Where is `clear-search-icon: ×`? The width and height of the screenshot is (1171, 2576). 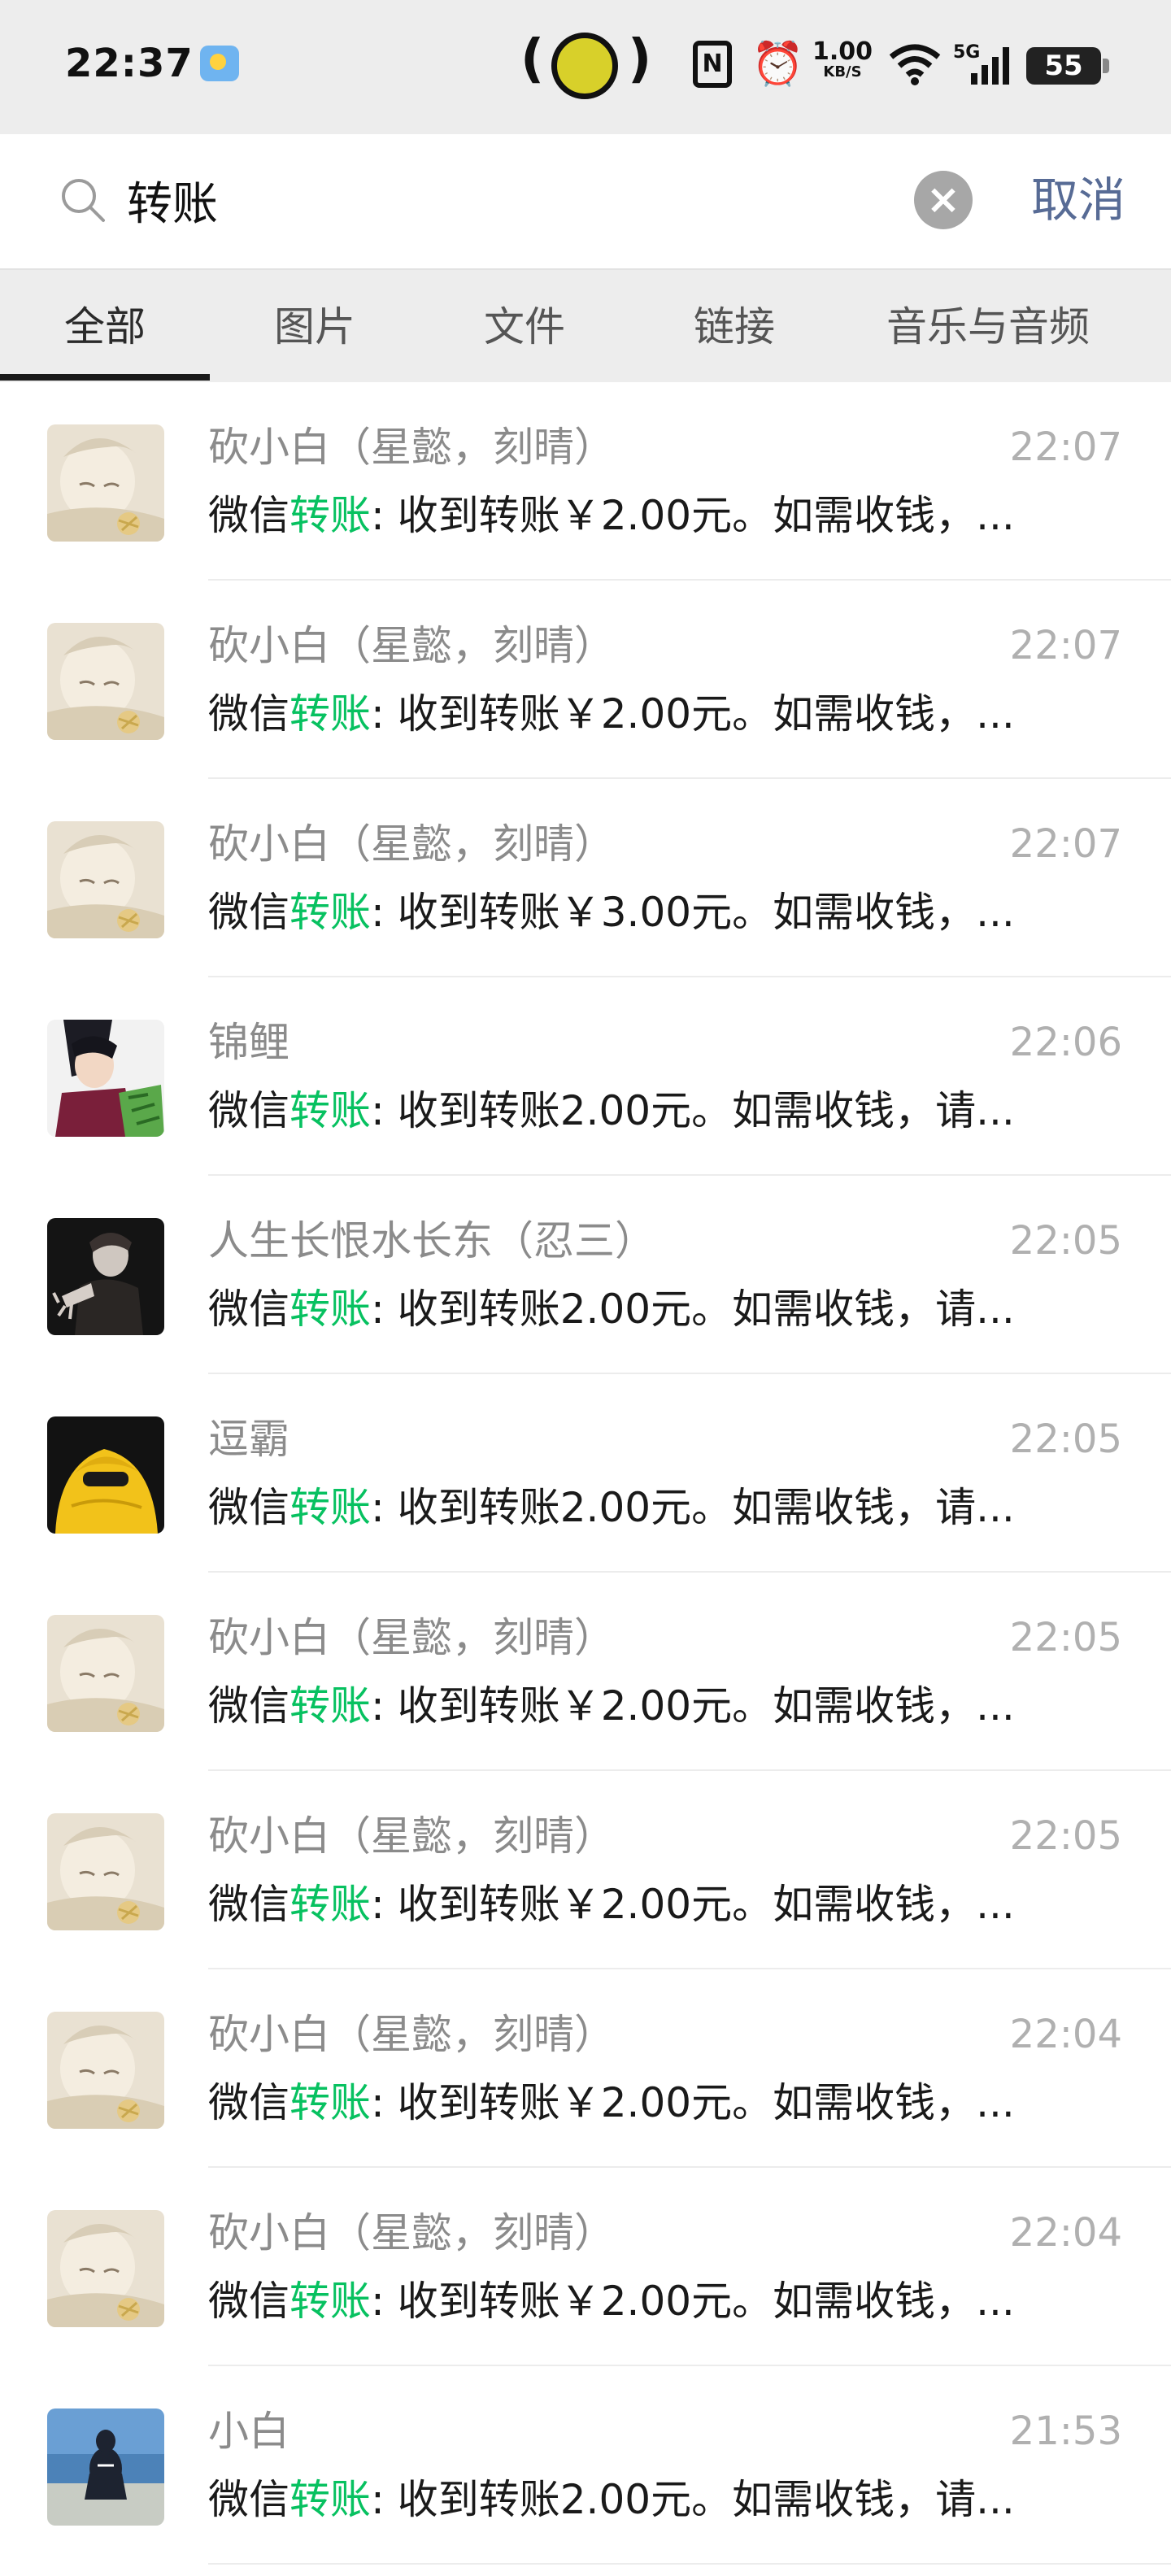
clear-search-icon: × is located at coordinates (943, 200).